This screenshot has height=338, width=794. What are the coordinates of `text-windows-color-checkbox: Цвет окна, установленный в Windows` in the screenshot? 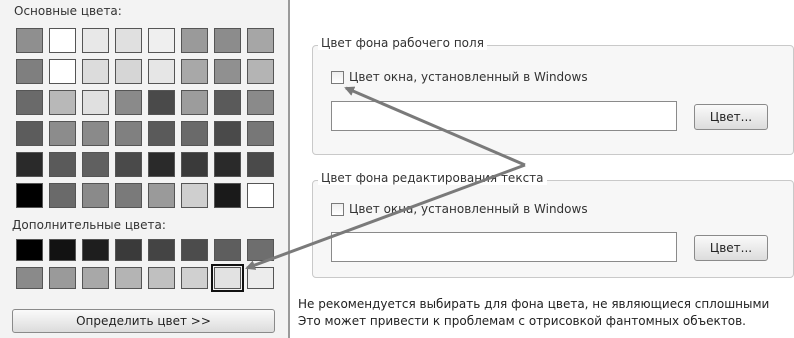 It's located at (459, 209).